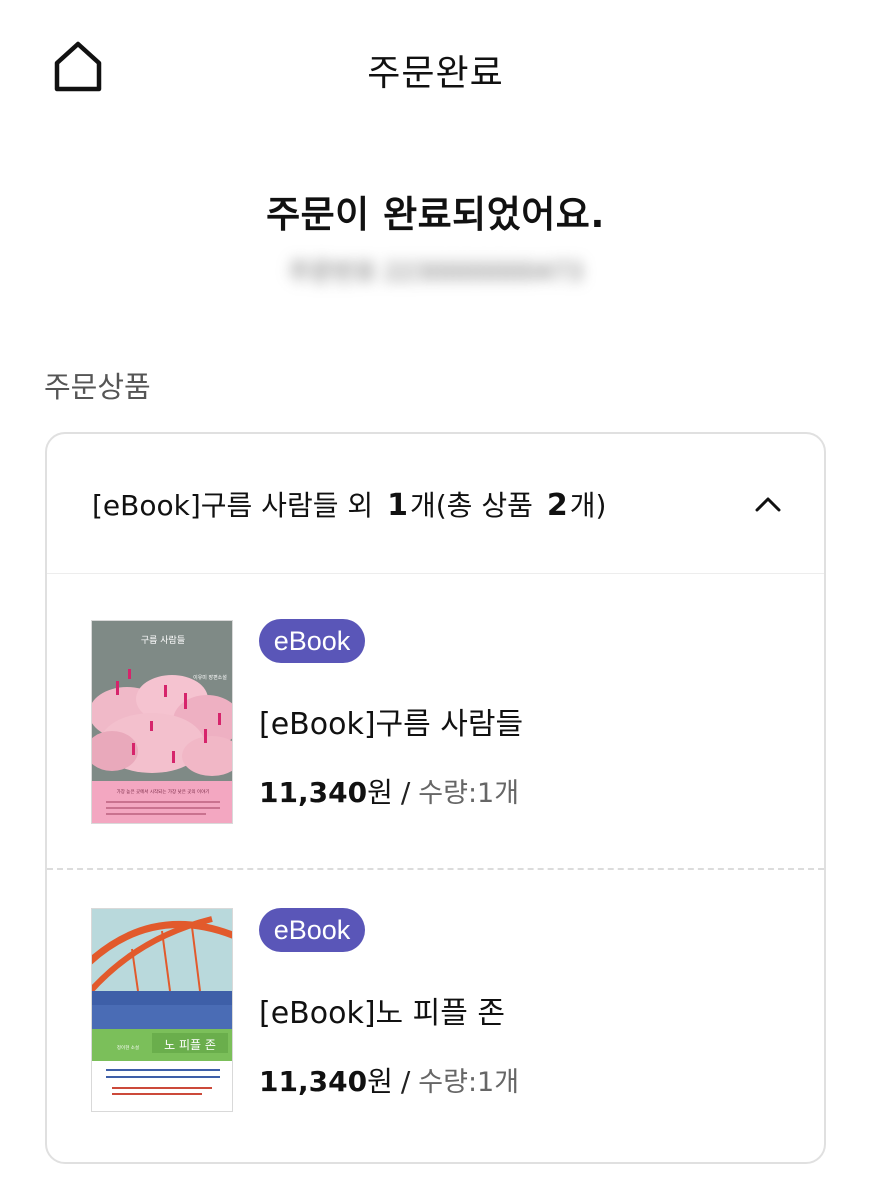 The width and height of the screenshot is (871, 1200). I want to click on order-summary-toggle: [eBook]구름 사람들 외 1개(총 상품 2개), so click(435, 504).